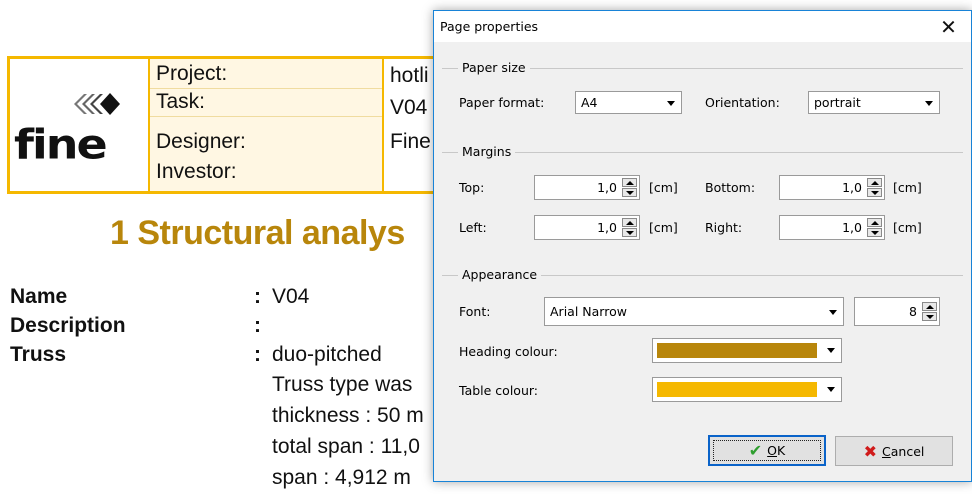 This screenshot has width=972, height=502. I want to click on prop-label-description: Description, so click(68, 325).